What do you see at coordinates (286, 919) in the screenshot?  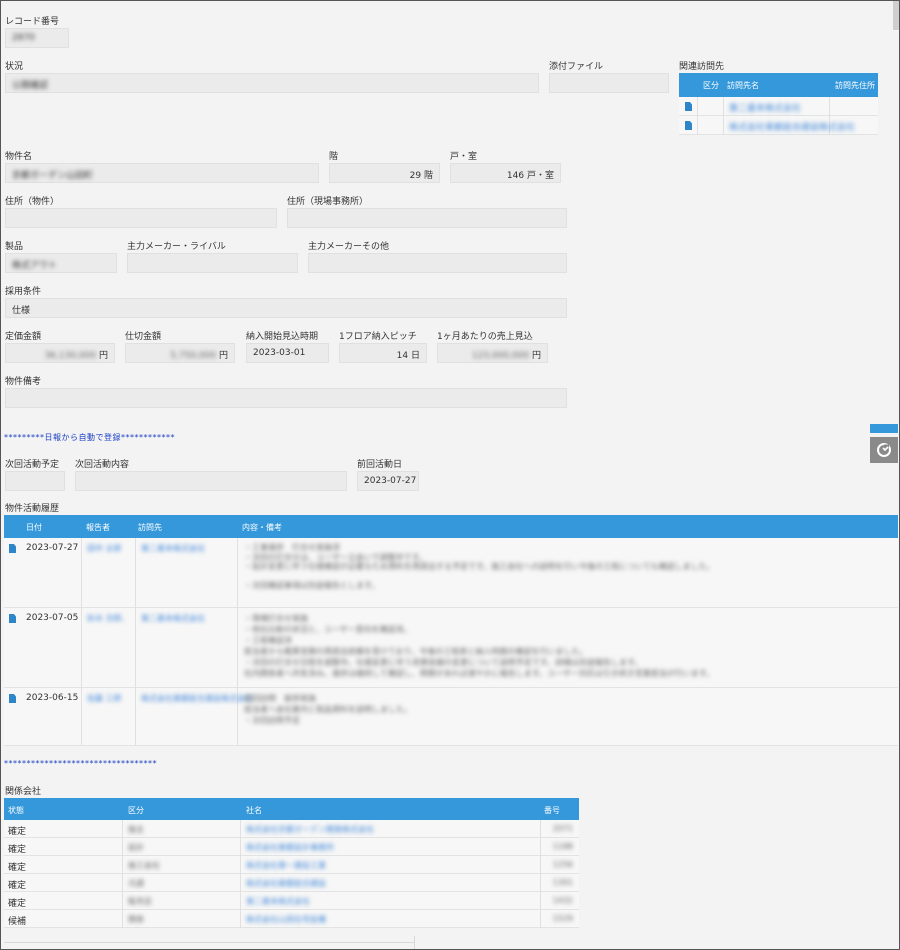 I see `company-name: 株式会社山田住宅設備` at bounding box center [286, 919].